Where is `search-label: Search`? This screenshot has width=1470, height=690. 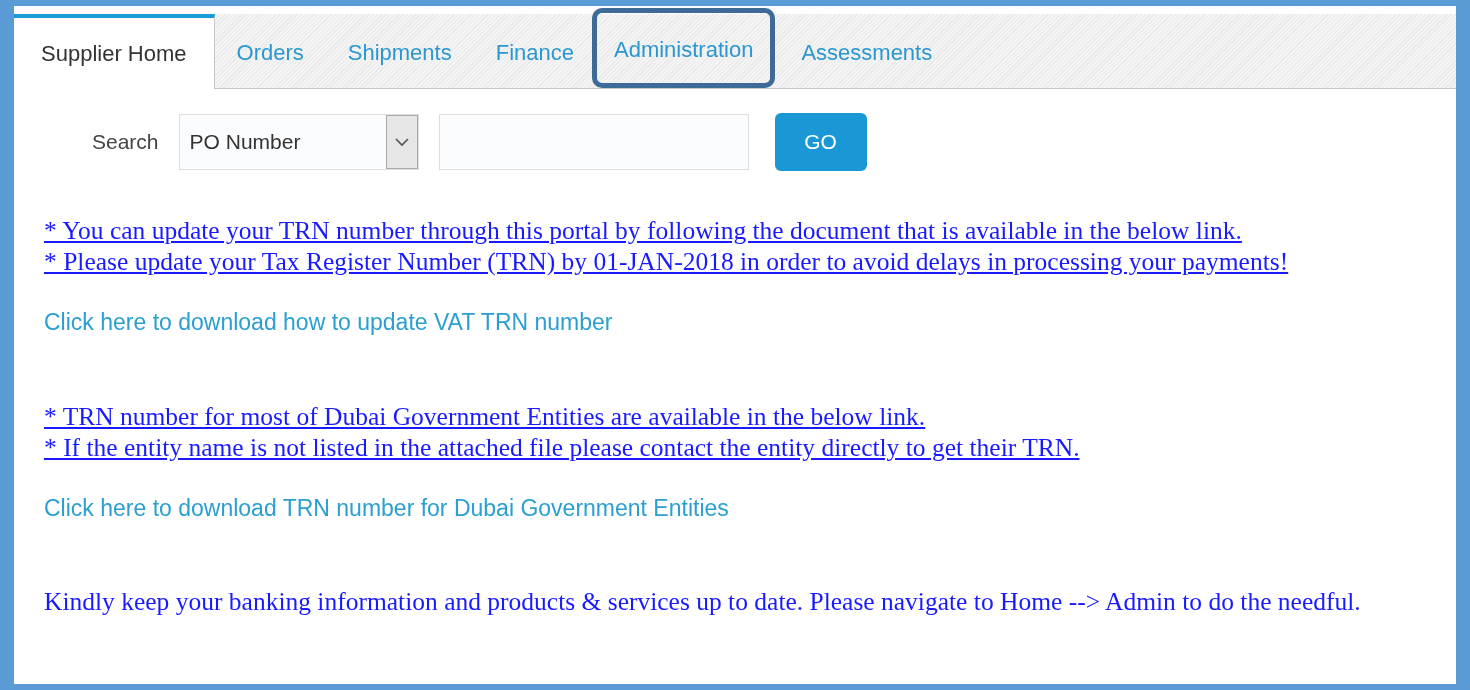 search-label: Search is located at coordinates (125, 142).